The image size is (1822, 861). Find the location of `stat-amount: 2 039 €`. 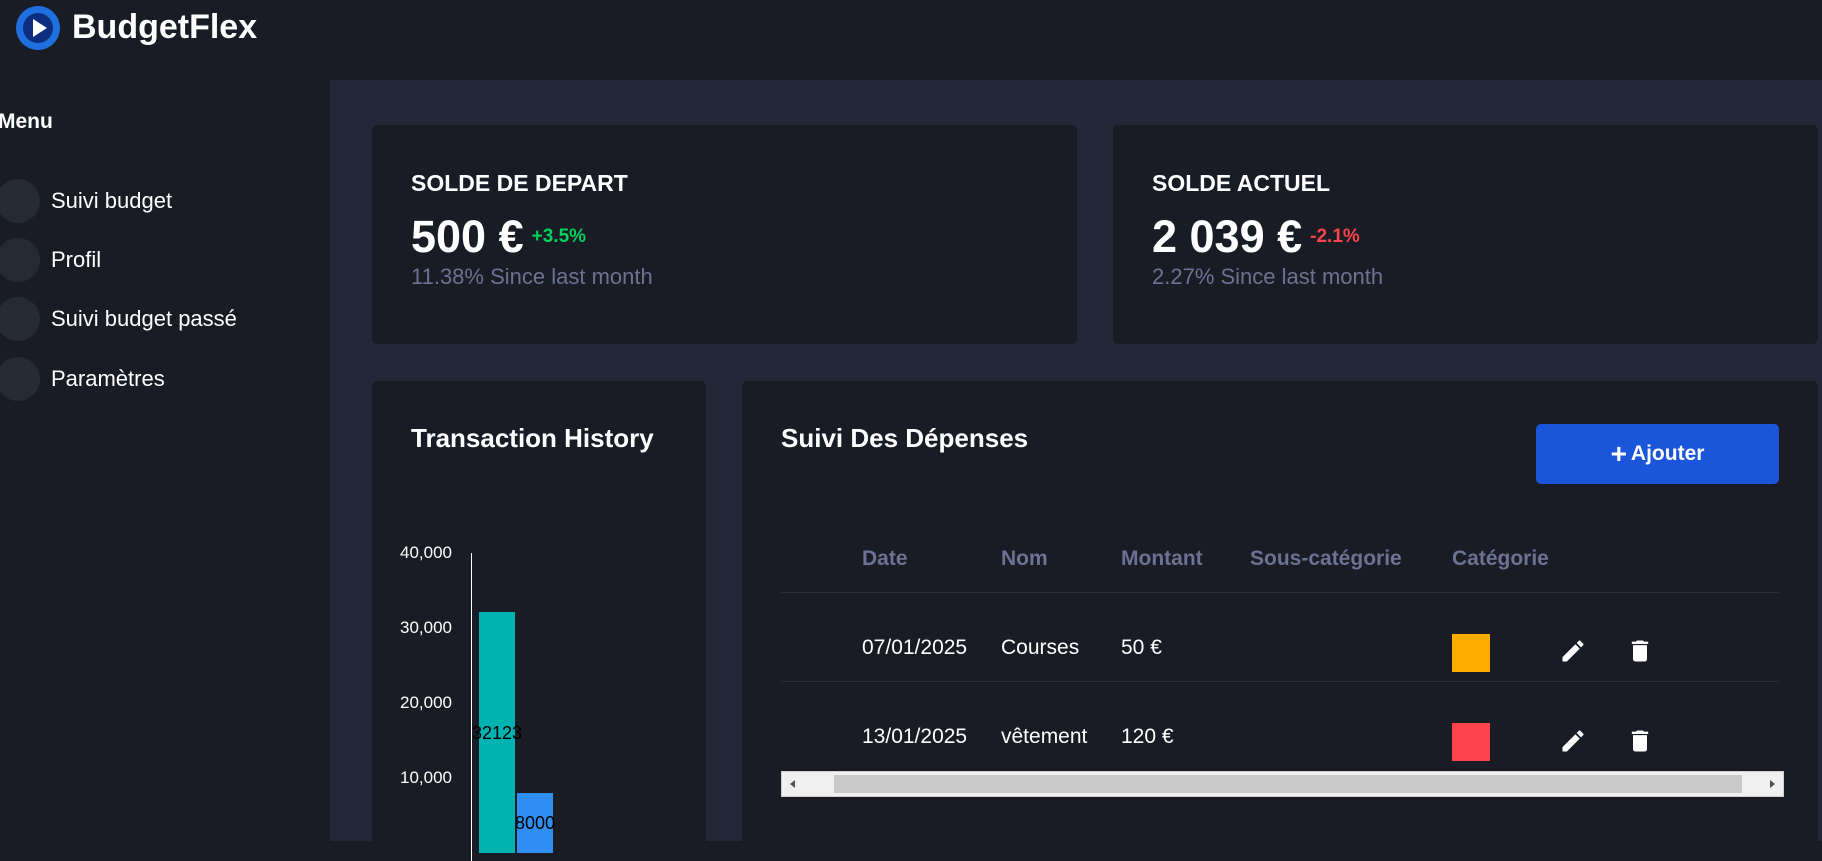

stat-amount: 2 039 € is located at coordinates (1227, 236).